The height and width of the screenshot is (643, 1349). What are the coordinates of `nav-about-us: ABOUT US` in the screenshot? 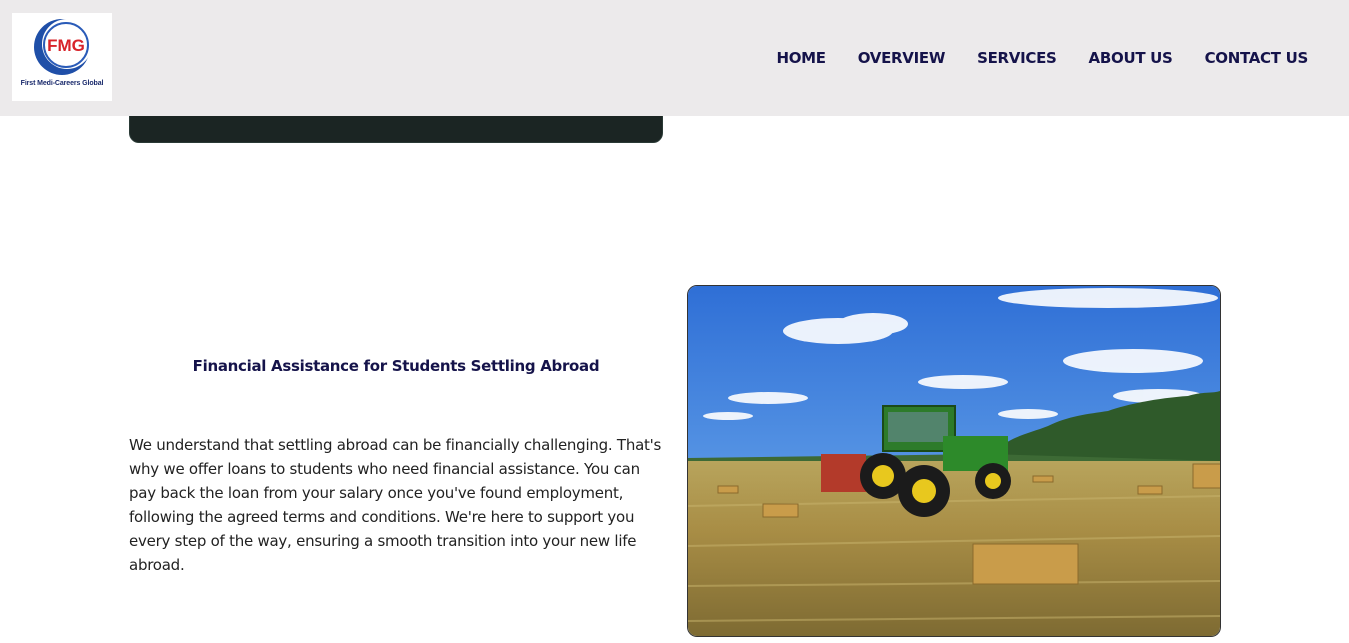 It's located at (1131, 58).